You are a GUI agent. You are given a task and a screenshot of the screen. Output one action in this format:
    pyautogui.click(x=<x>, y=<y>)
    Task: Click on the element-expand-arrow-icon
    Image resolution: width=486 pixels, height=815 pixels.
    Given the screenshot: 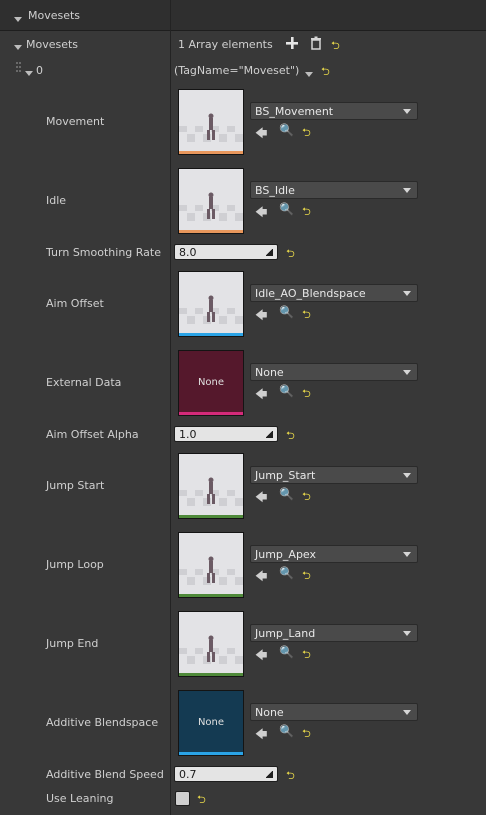 What is the action you would take?
    pyautogui.click(x=29, y=72)
    